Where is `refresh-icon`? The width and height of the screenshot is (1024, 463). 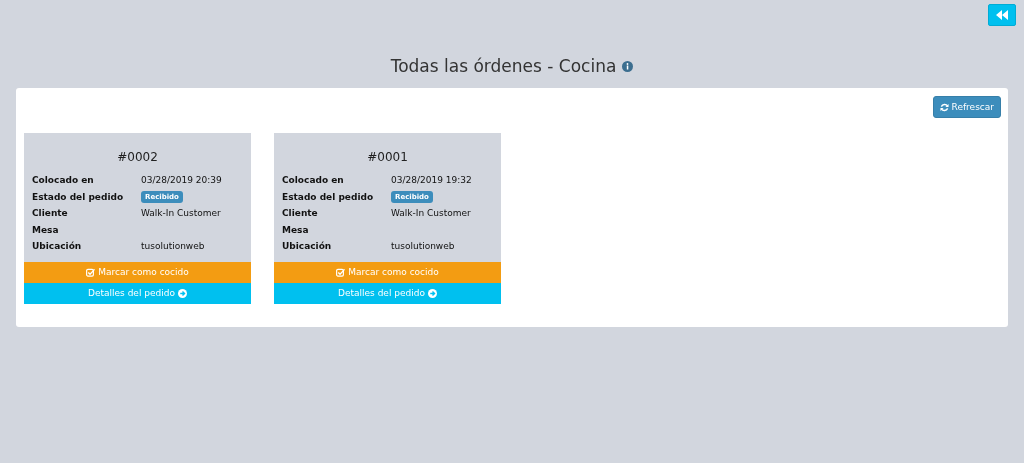 refresh-icon is located at coordinates (944, 107).